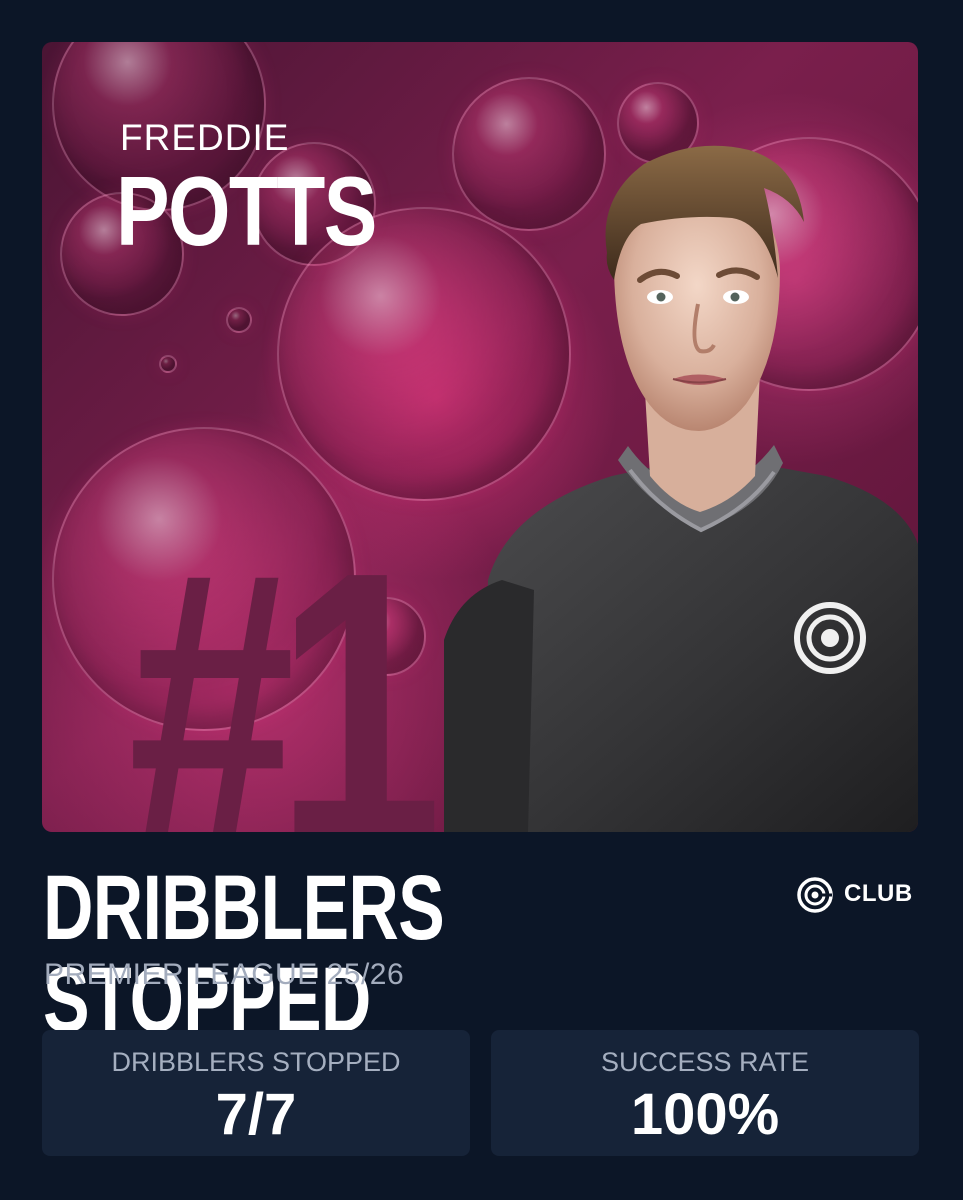 Image resolution: width=963 pixels, height=1200 pixels. What do you see at coordinates (256, 1114) in the screenshot?
I see `dribblers-stopped-value: 7/7` at bounding box center [256, 1114].